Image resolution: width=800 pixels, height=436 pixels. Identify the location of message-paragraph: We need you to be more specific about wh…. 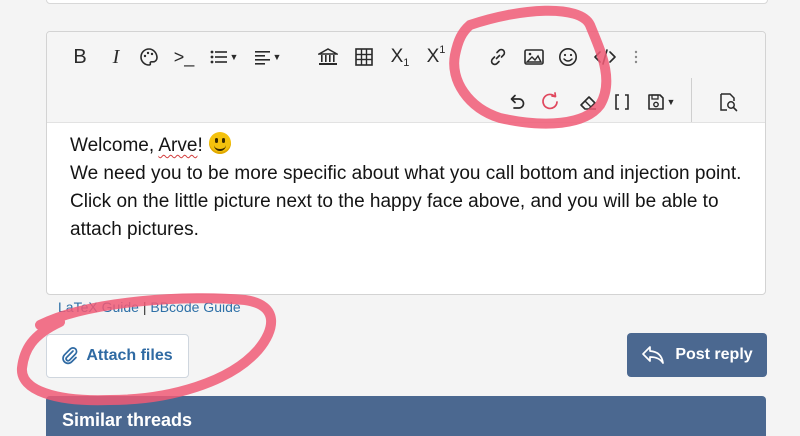
(406, 173).